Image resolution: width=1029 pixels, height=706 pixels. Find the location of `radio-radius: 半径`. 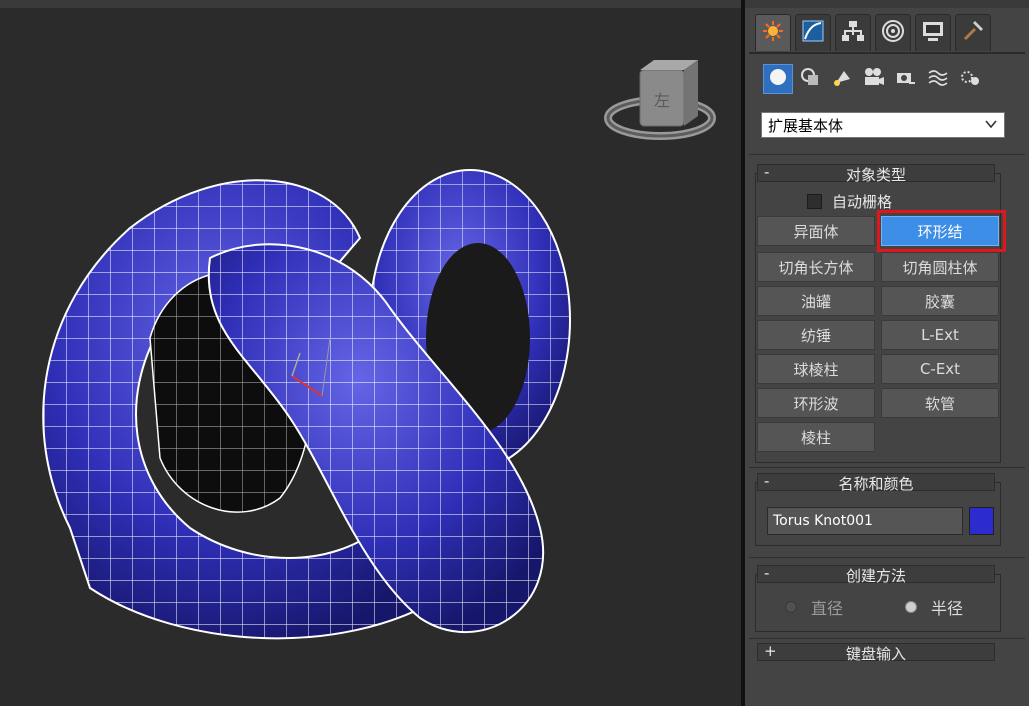

radio-radius: 半径 is located at coordinates (934, 607).